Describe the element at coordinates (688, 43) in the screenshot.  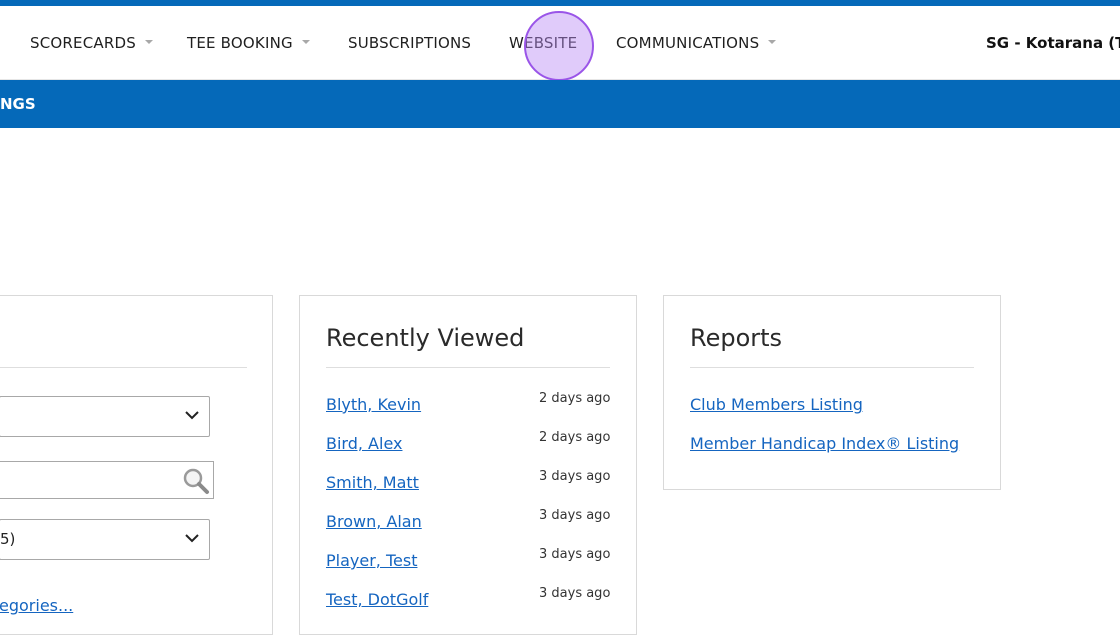
I see `nav-item-label: COMMUNICATIONS` at that location.